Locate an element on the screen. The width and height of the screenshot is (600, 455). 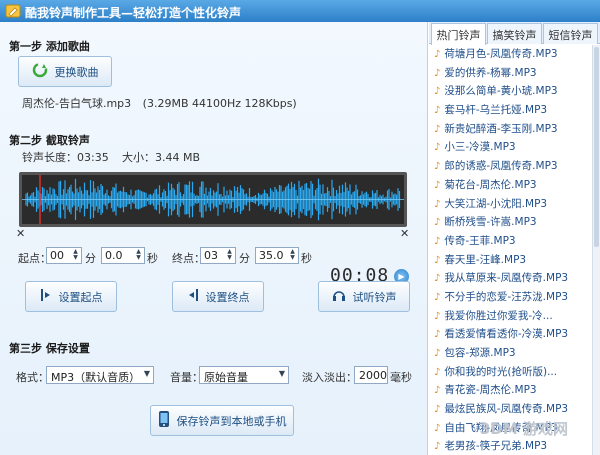
list-item: ♪ 青花瓷-周杰伦.MP3 is located at coordinates (510, 390).